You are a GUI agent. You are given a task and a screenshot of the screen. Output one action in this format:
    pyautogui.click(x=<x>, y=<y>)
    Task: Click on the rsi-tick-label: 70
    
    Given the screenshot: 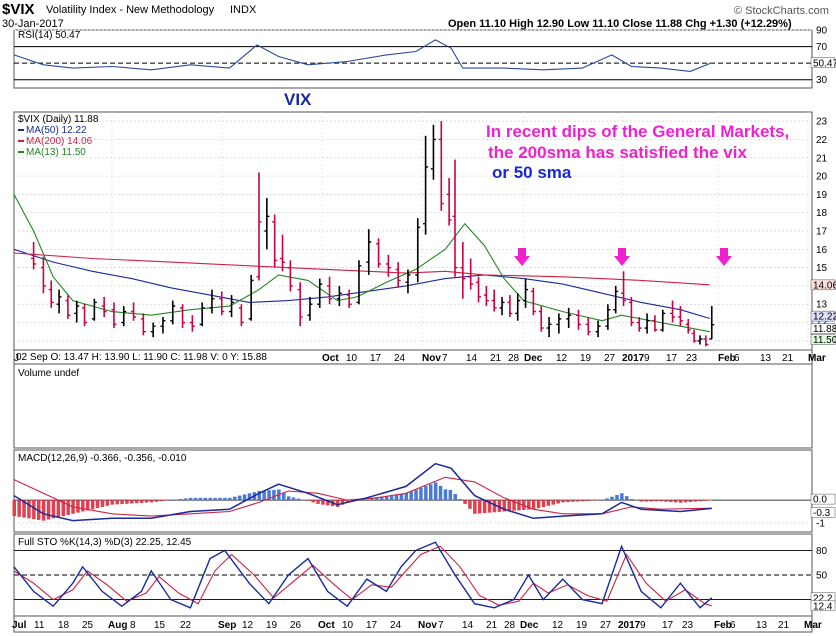 What is the action you would take?
    pyautogui.click(x=822, y=47)
    